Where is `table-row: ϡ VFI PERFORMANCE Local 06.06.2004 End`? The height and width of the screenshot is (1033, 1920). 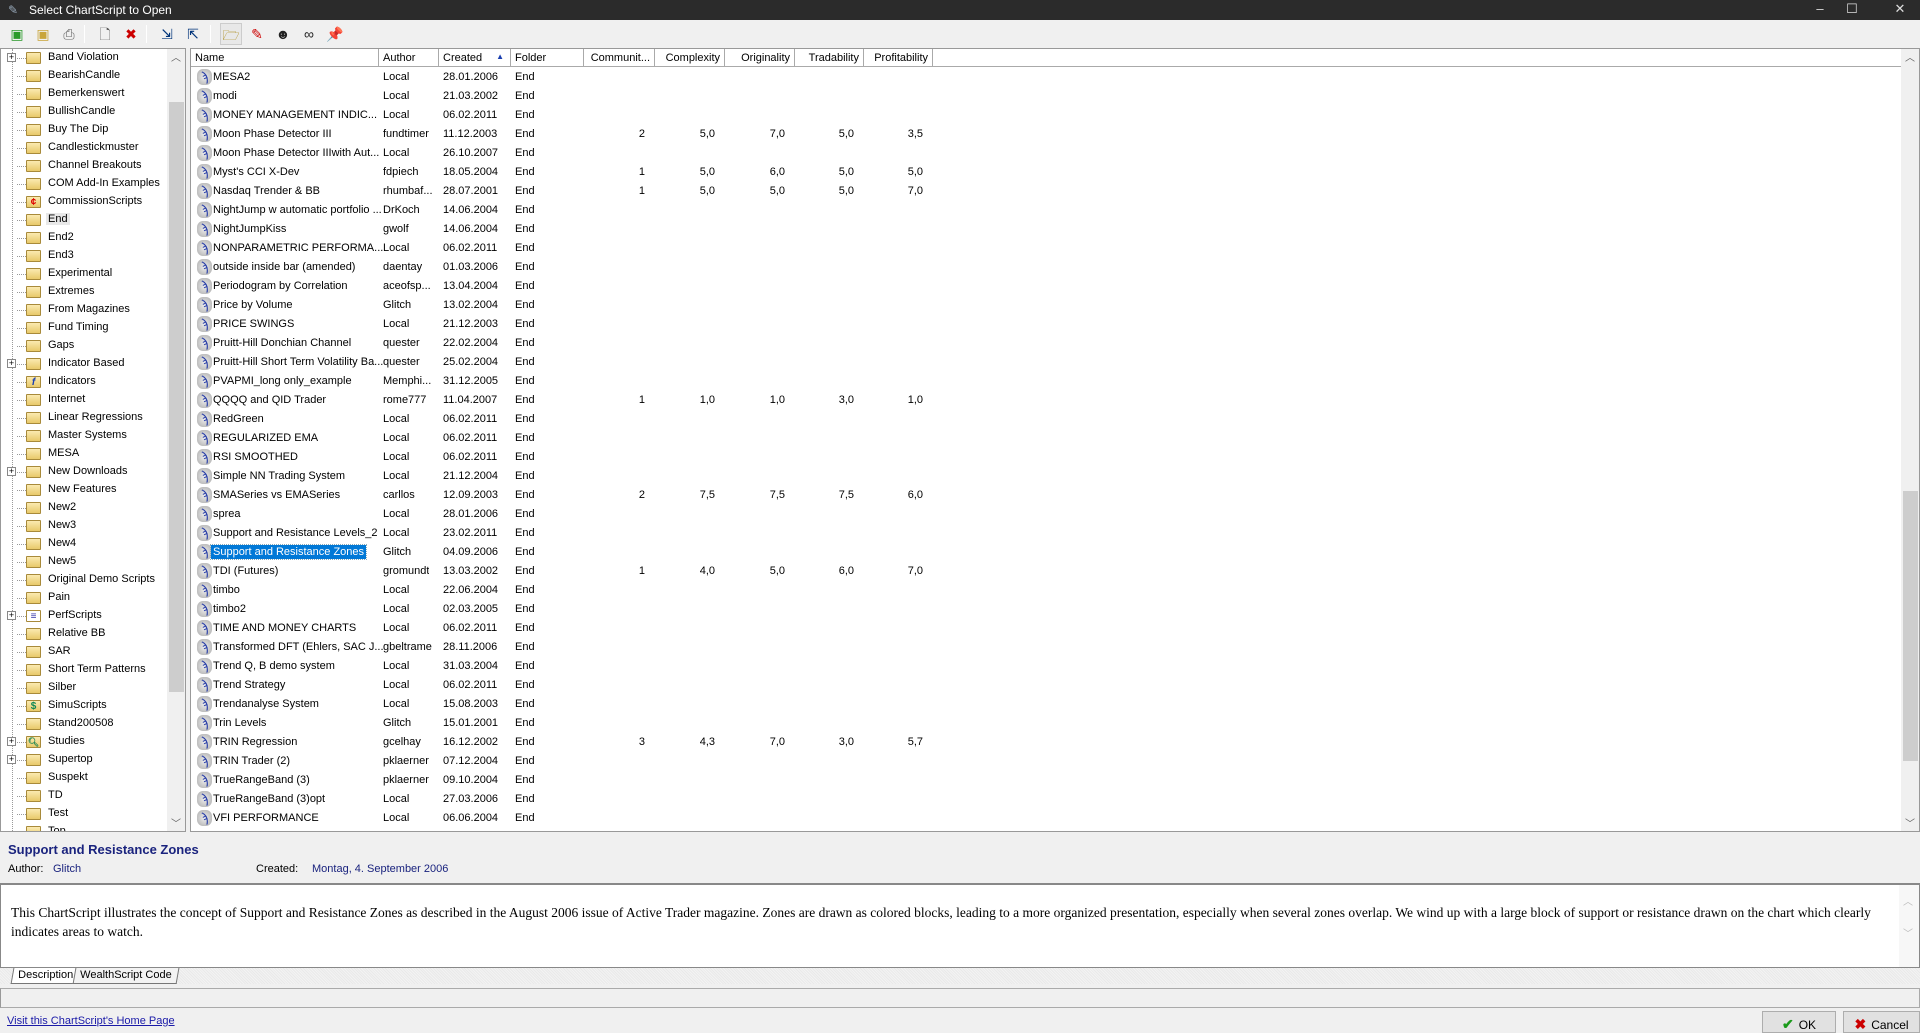 table-row: ϡ VFI PERFORMANCE Local 06.06.2004 End is located at coordinates (1041, 818).